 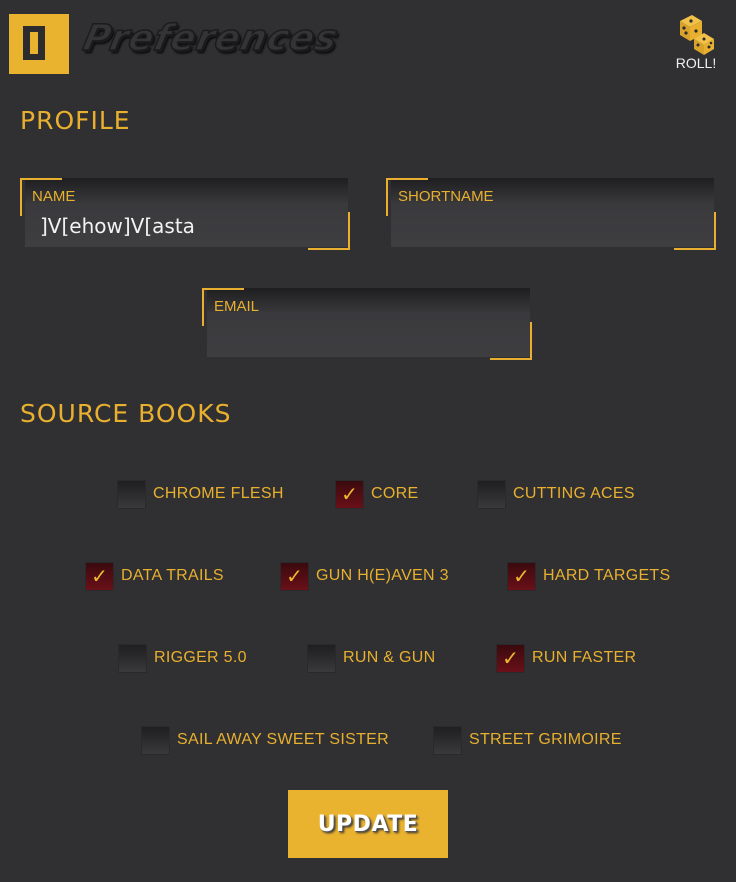 I want to click on book-option: RUN & GUN, so click(x=371, y=658).